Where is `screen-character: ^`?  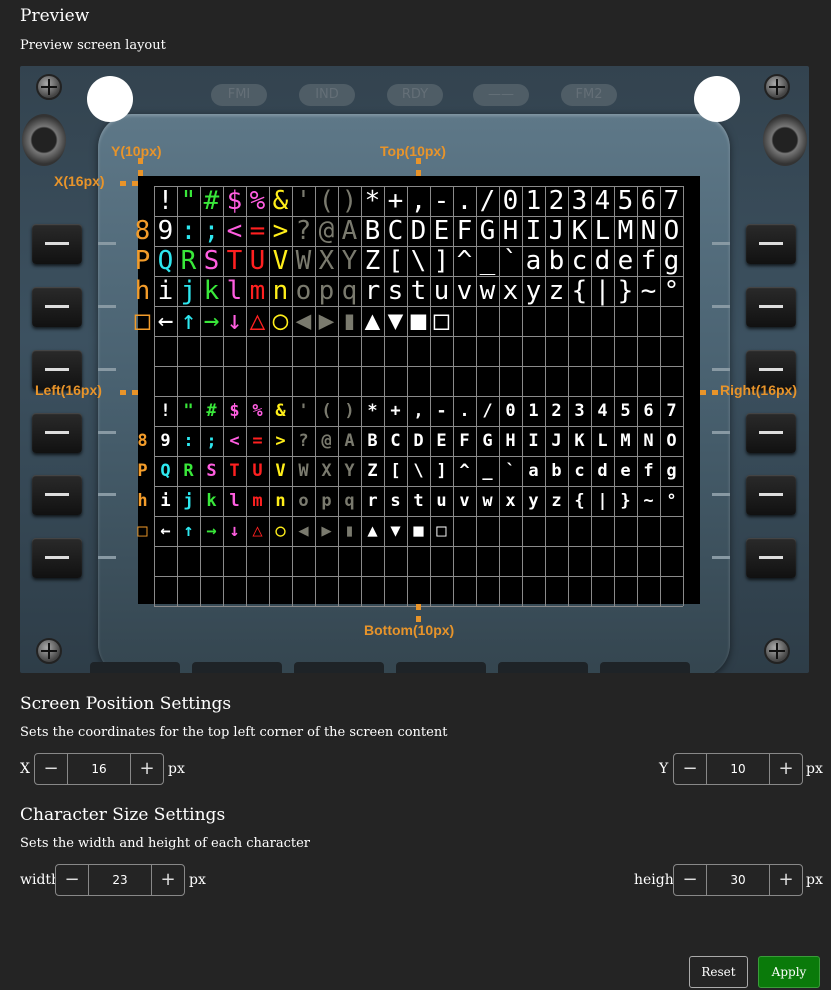
screen-character: ^ is located at coordinates (464, 471).